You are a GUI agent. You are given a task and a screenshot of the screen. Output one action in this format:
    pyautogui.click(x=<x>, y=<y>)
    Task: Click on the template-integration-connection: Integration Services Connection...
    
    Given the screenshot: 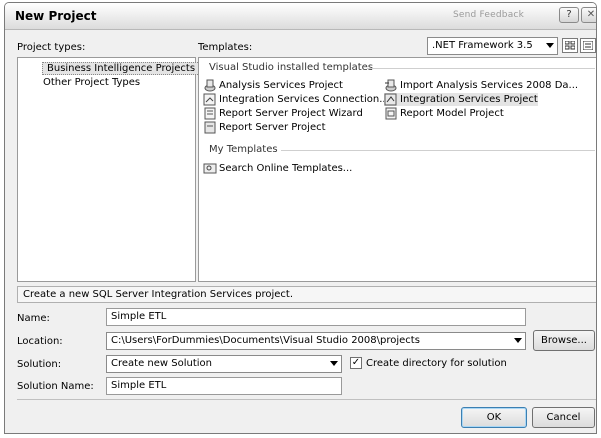 What is the action you would take?
    pyautogui.click(x=296, y=99)
    